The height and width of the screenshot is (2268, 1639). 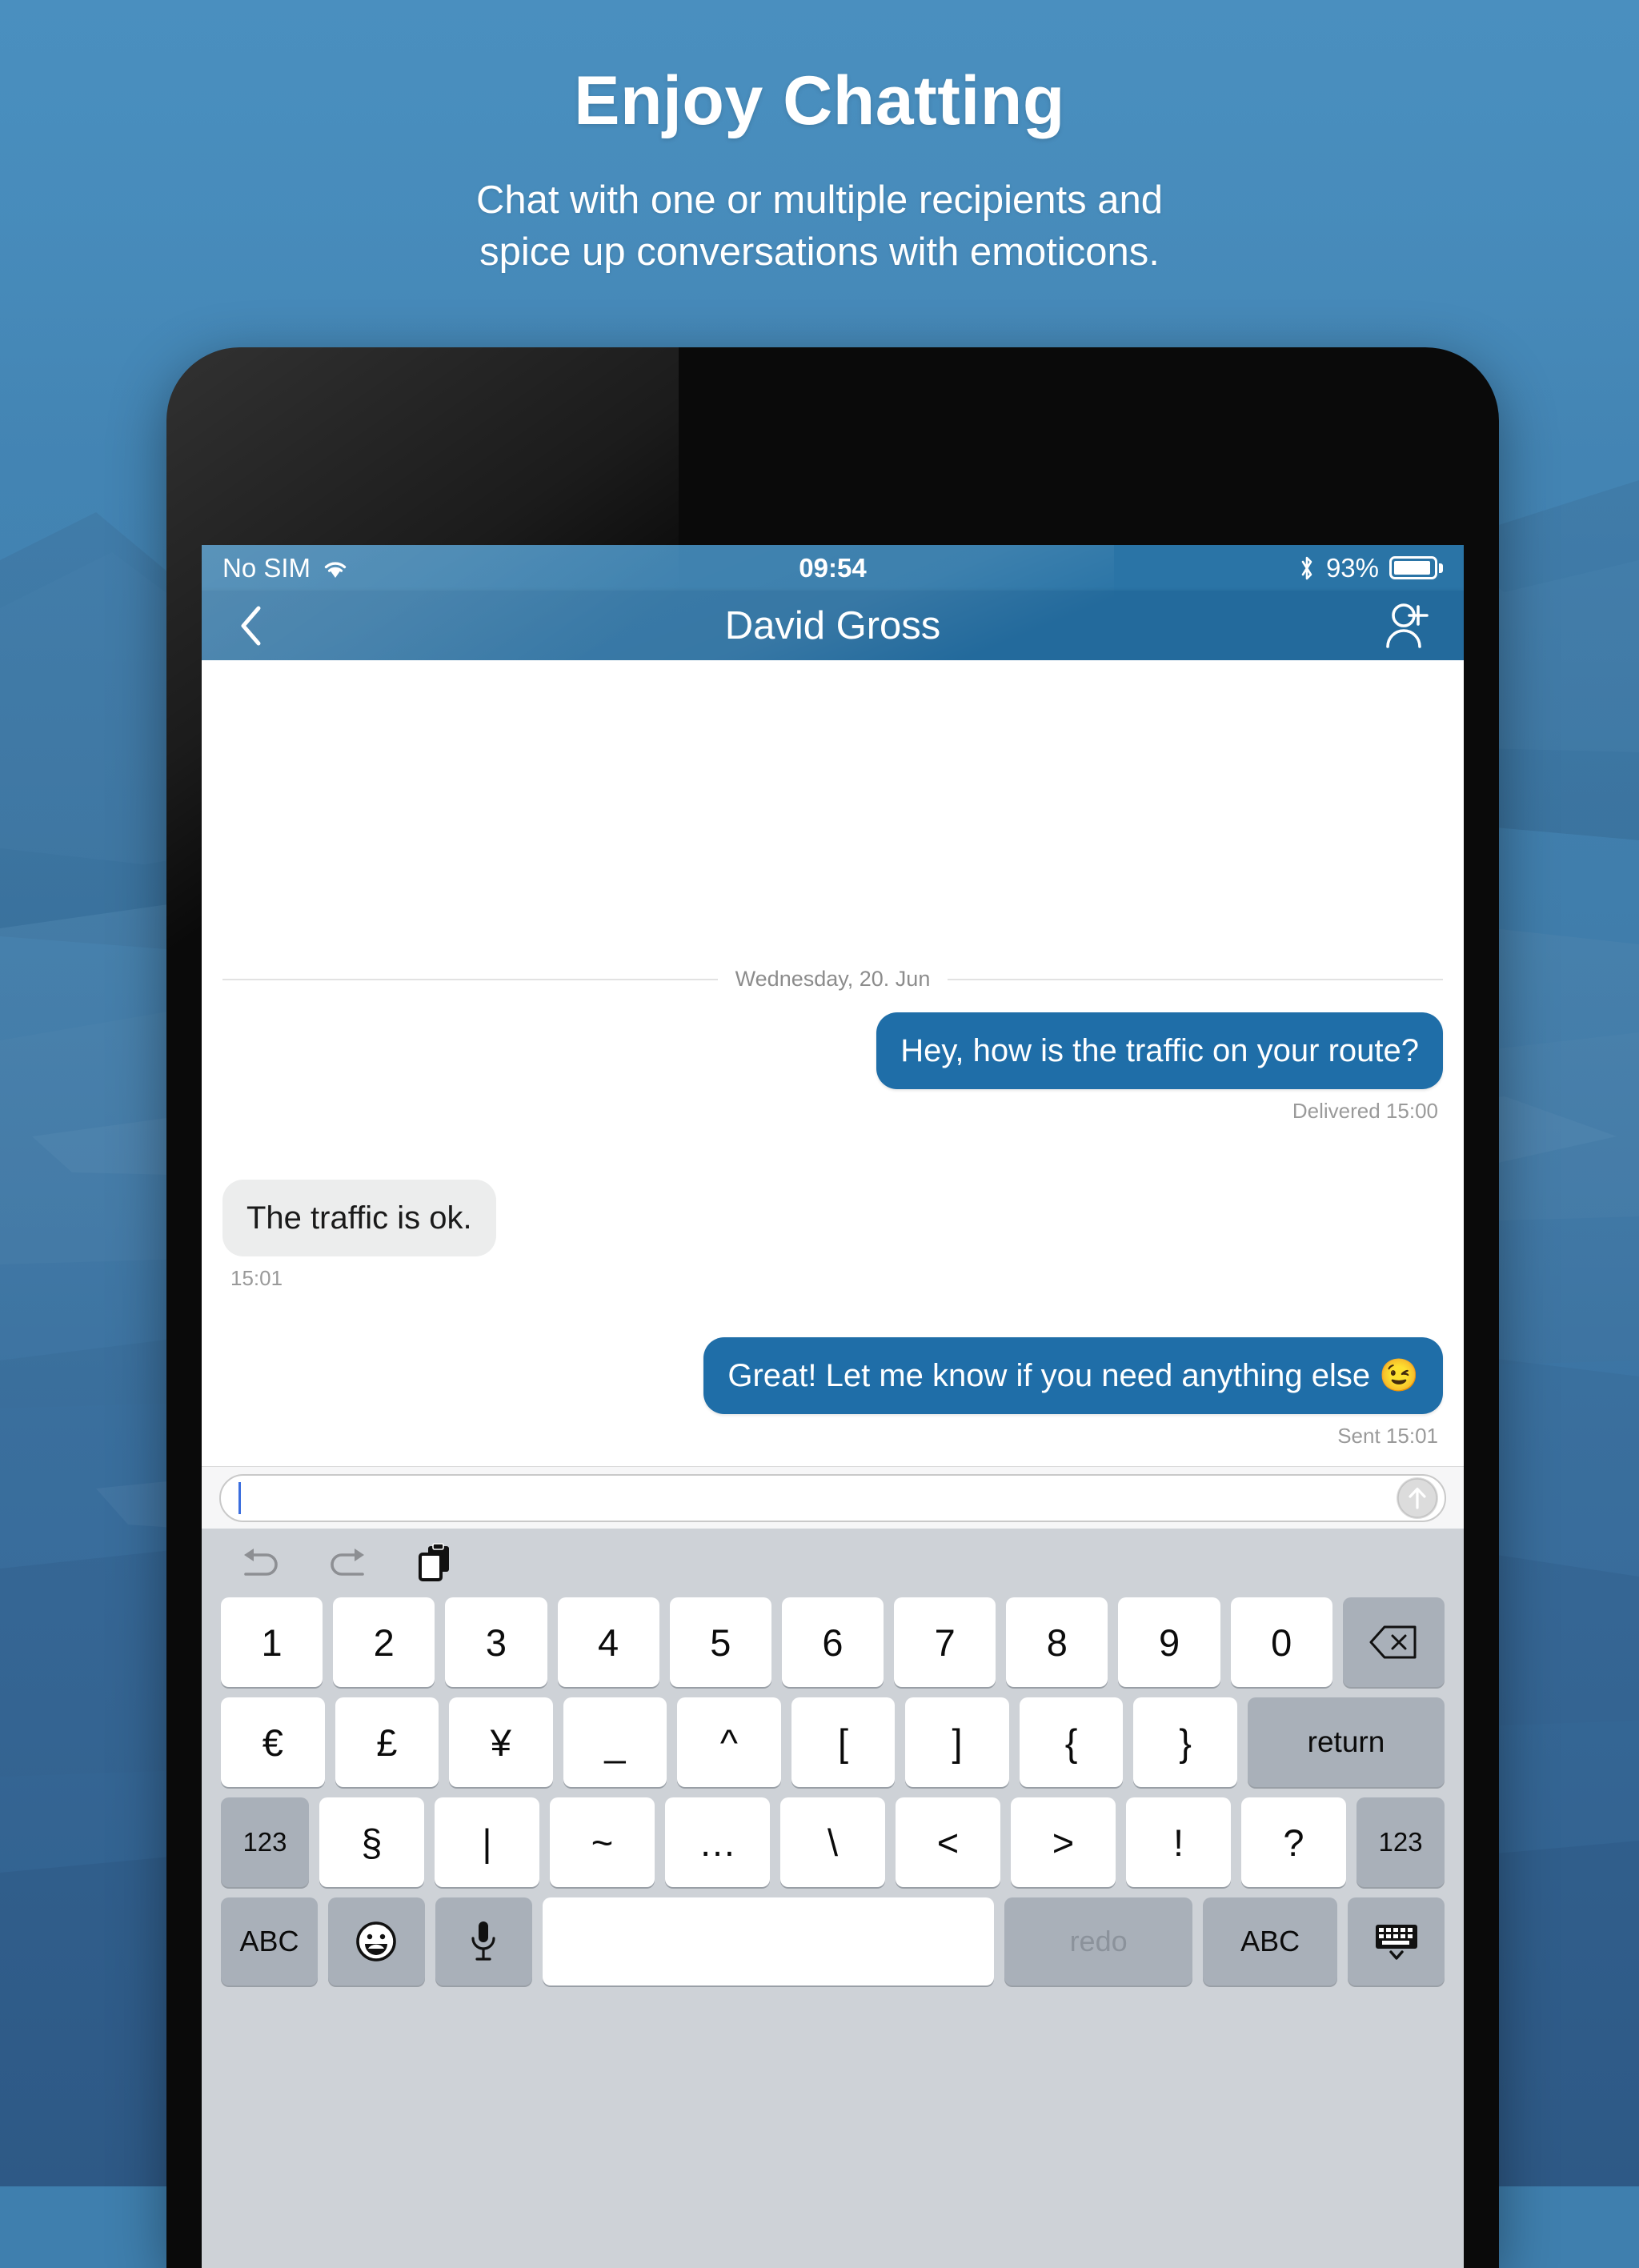 I want to click on key-question: ?, so click(x=1293, y=1842).